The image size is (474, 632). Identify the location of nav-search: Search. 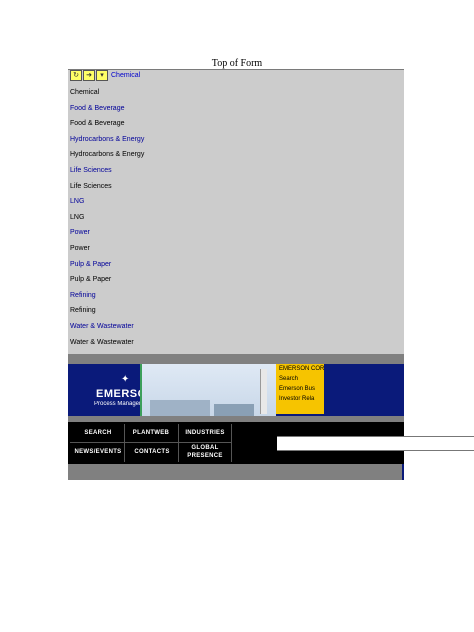
(98, 433).